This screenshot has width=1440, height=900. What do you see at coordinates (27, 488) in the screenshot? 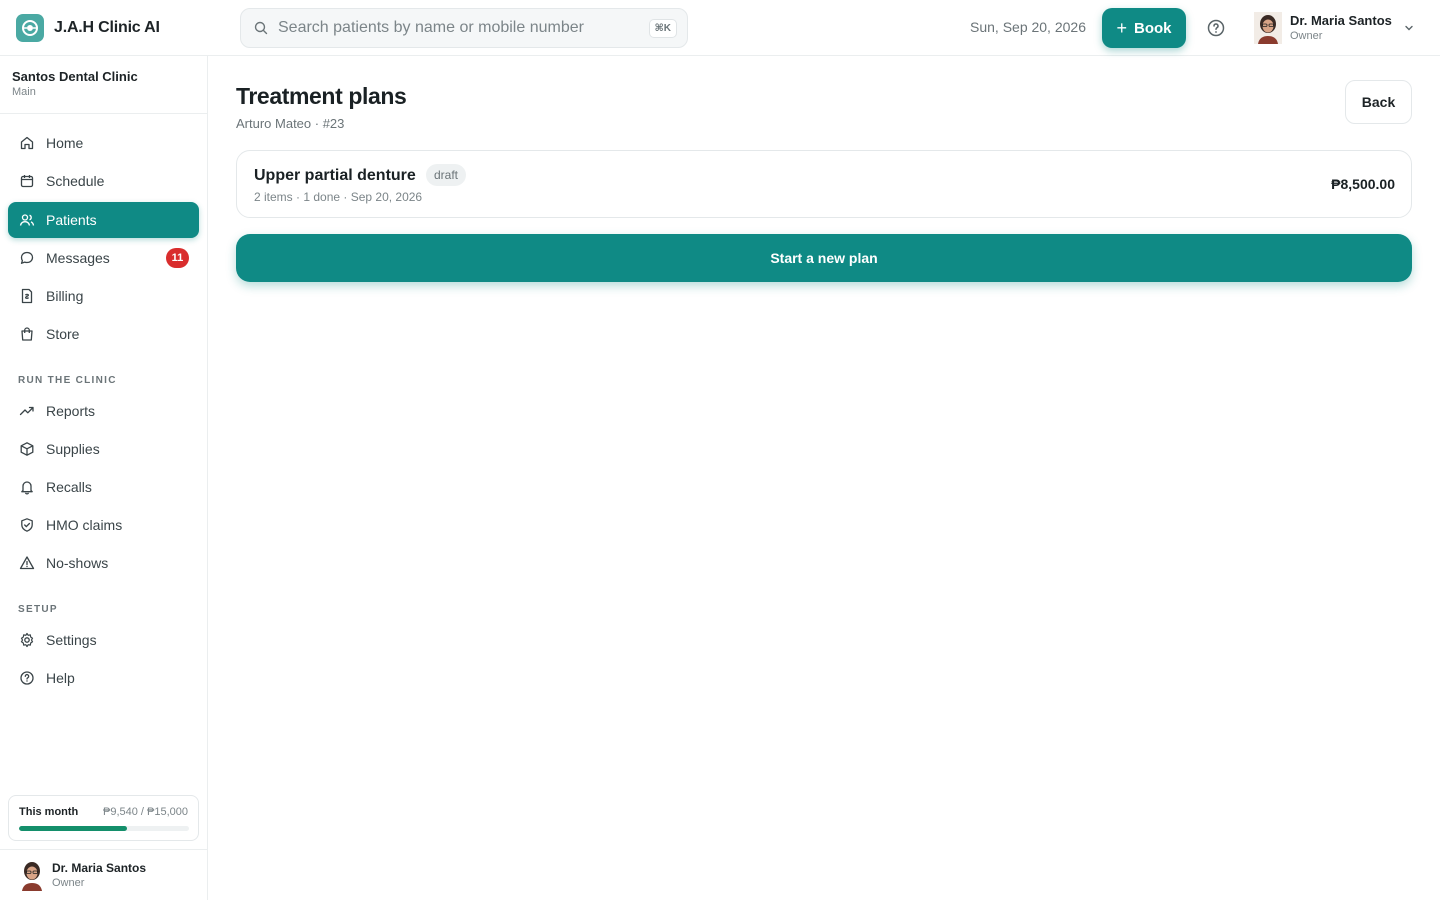
I see `bell-icon` at bounding box center [27, 488].